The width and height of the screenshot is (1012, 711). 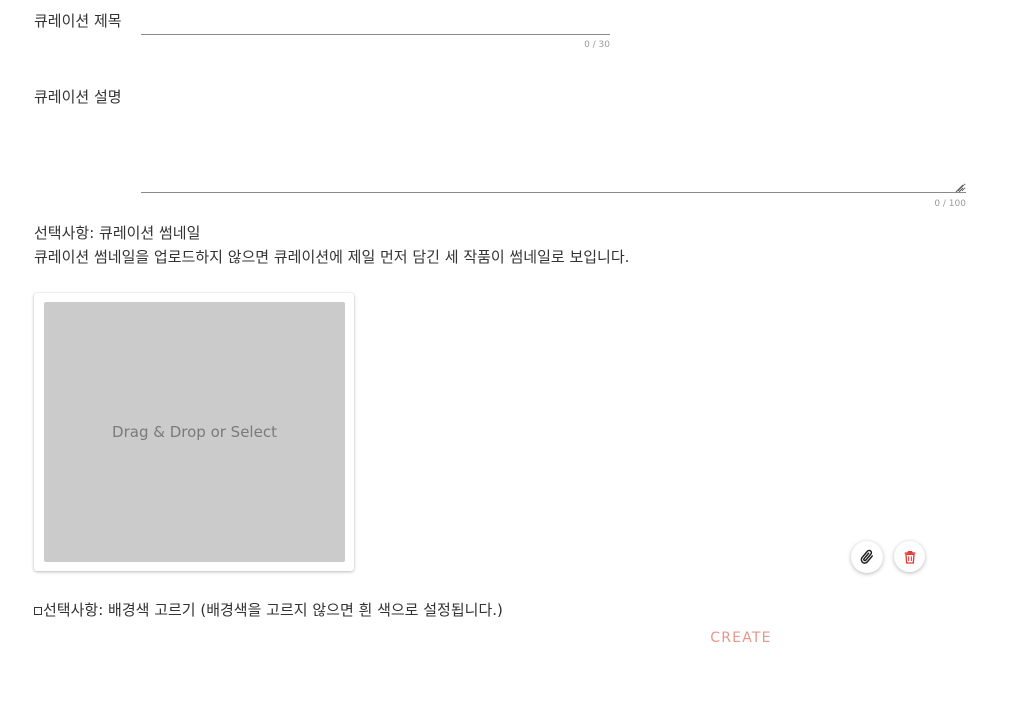 I want to click on resize-handle-icon, so click(x=959, y=188).